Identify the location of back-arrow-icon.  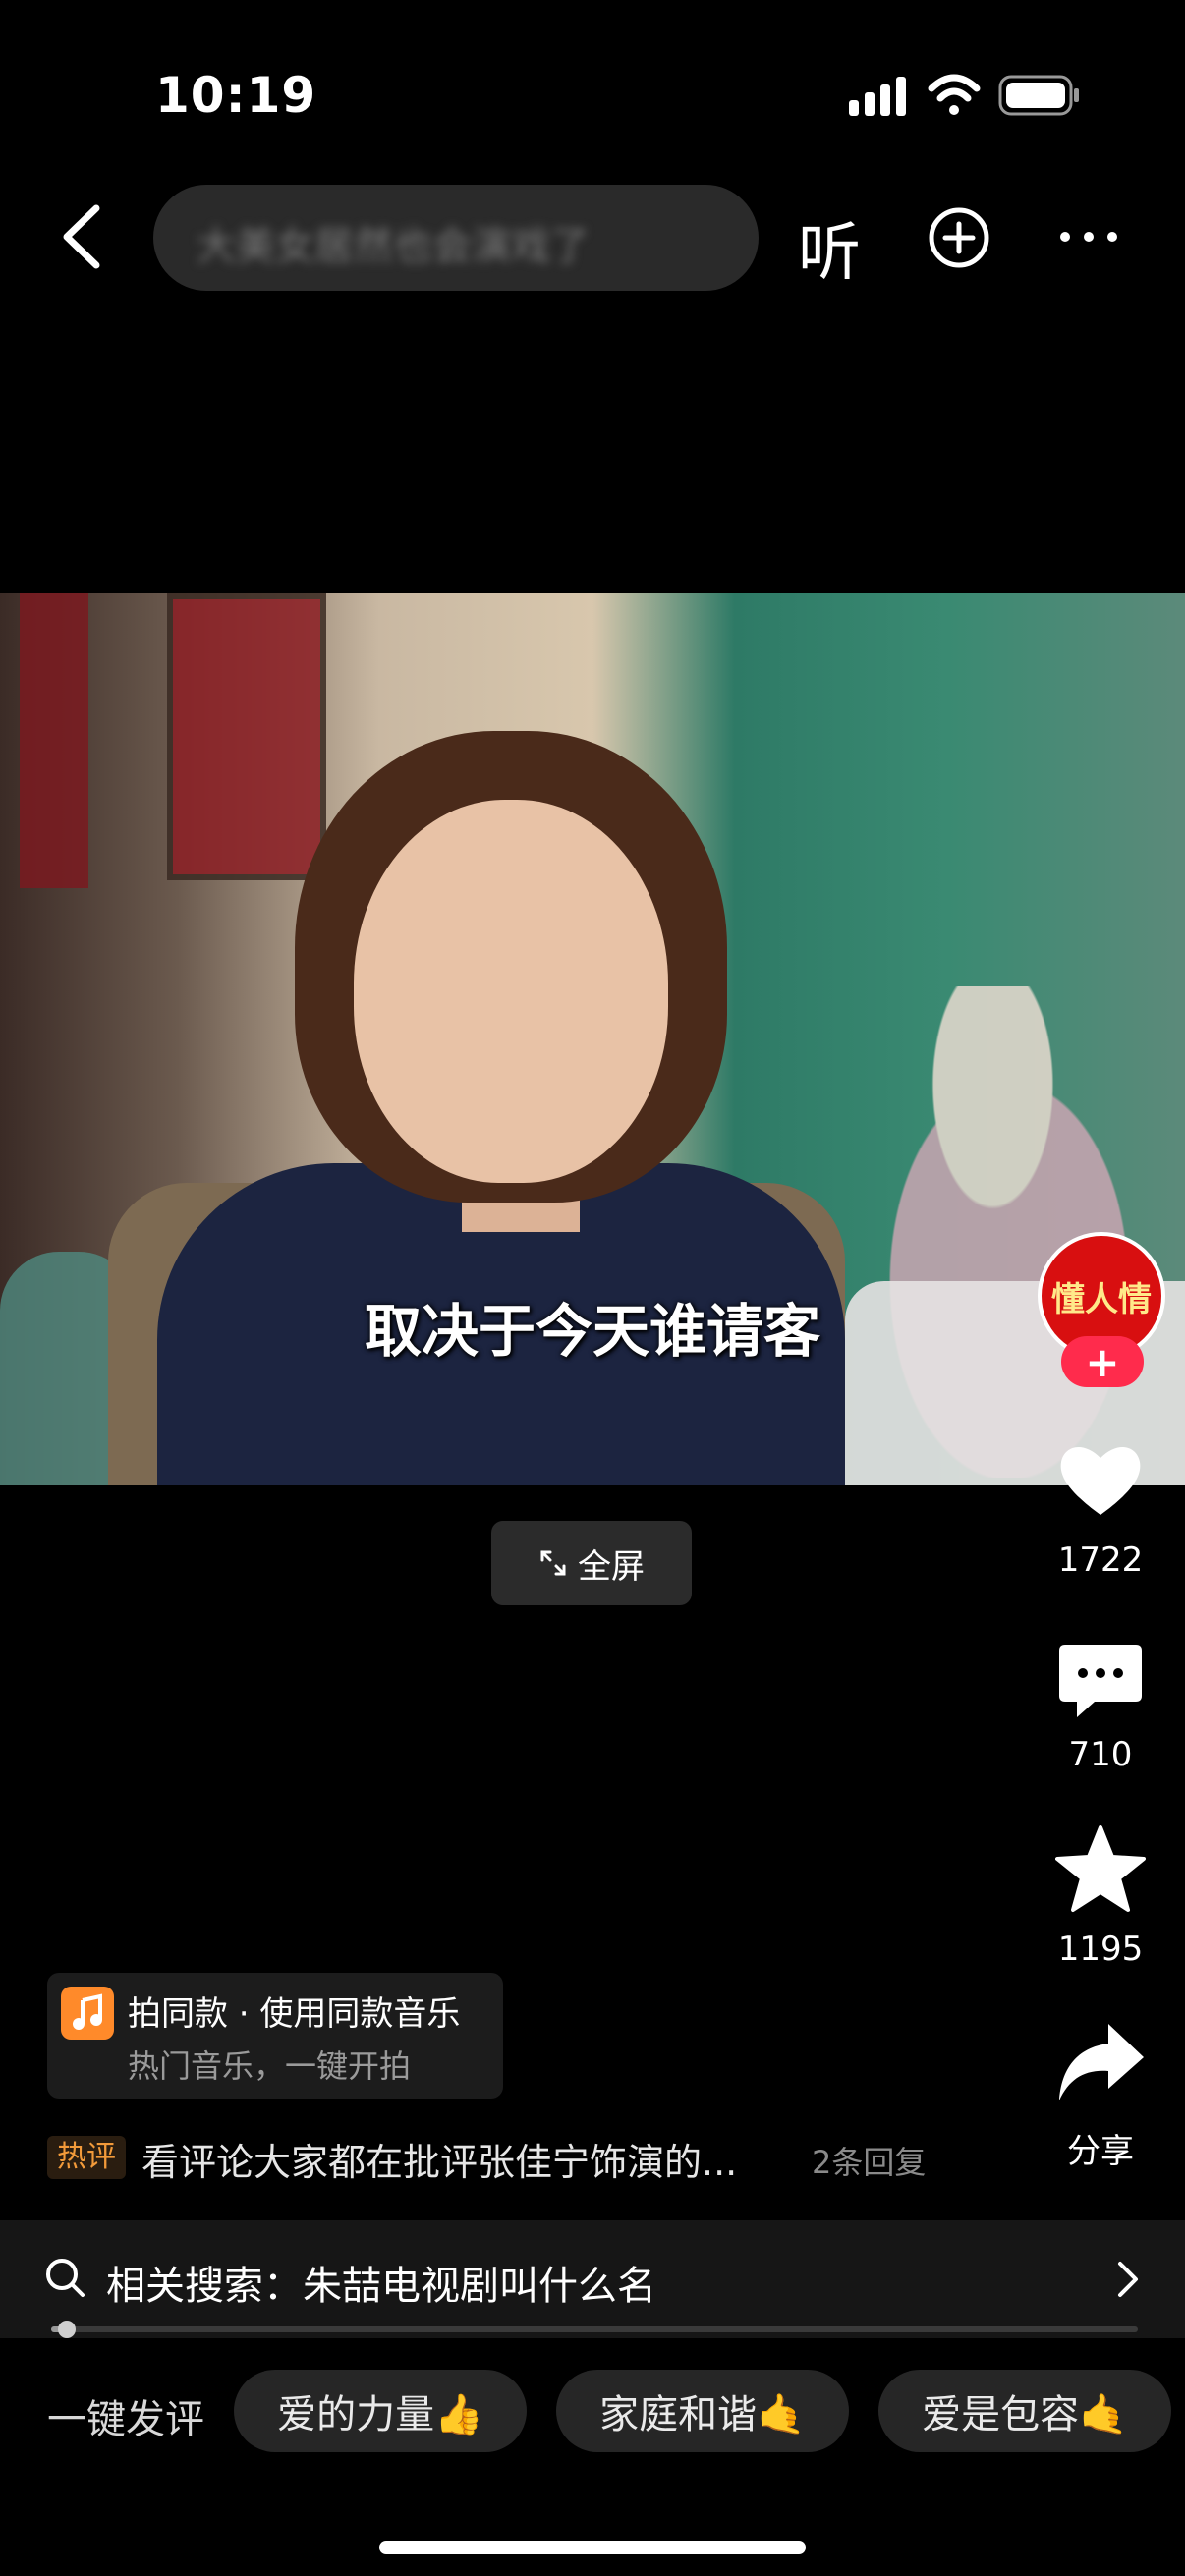
(82, 236).